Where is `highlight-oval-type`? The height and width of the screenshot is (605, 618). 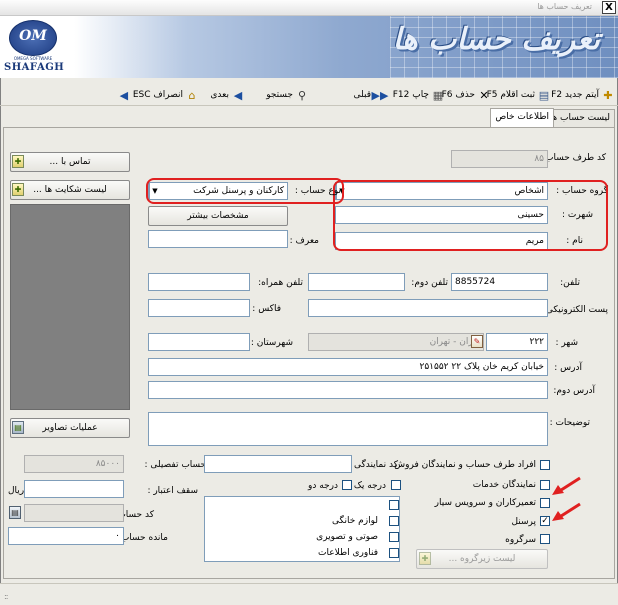 highlight-oval-type is located at coordinates (245, 191).